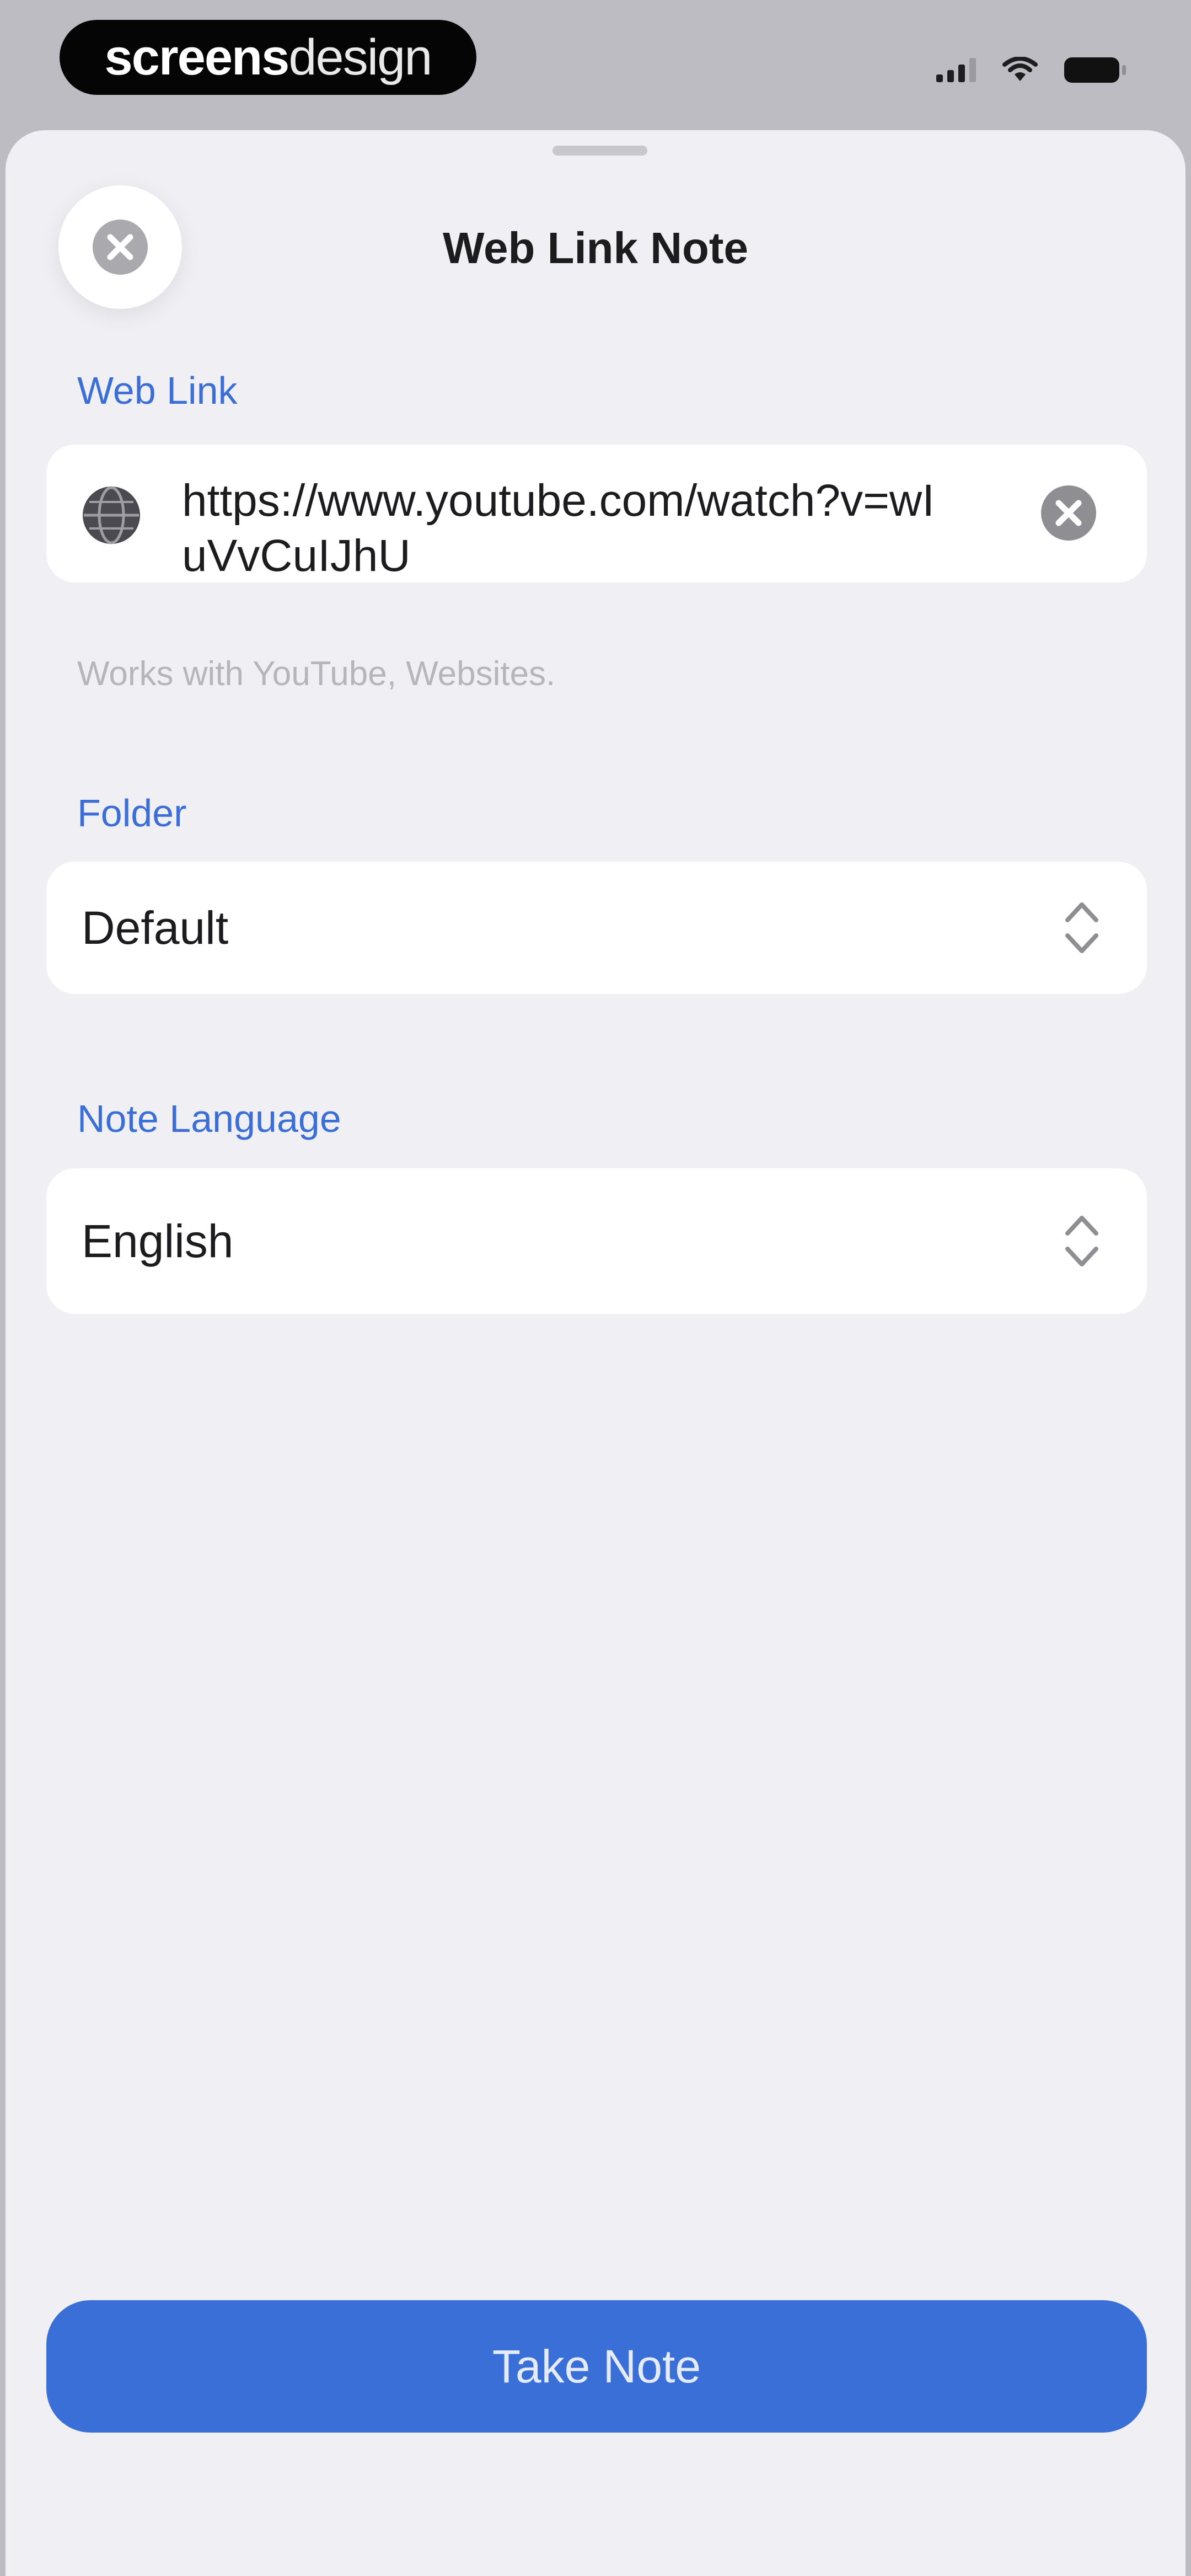 Image resolution: width=1191 pixels, height=2576 pixels. What do you see at coordinates (316, 674) in the screenshot?
I see `web-link-hint: Works with YouTube, Websites.` at bounding box center [316, 674].